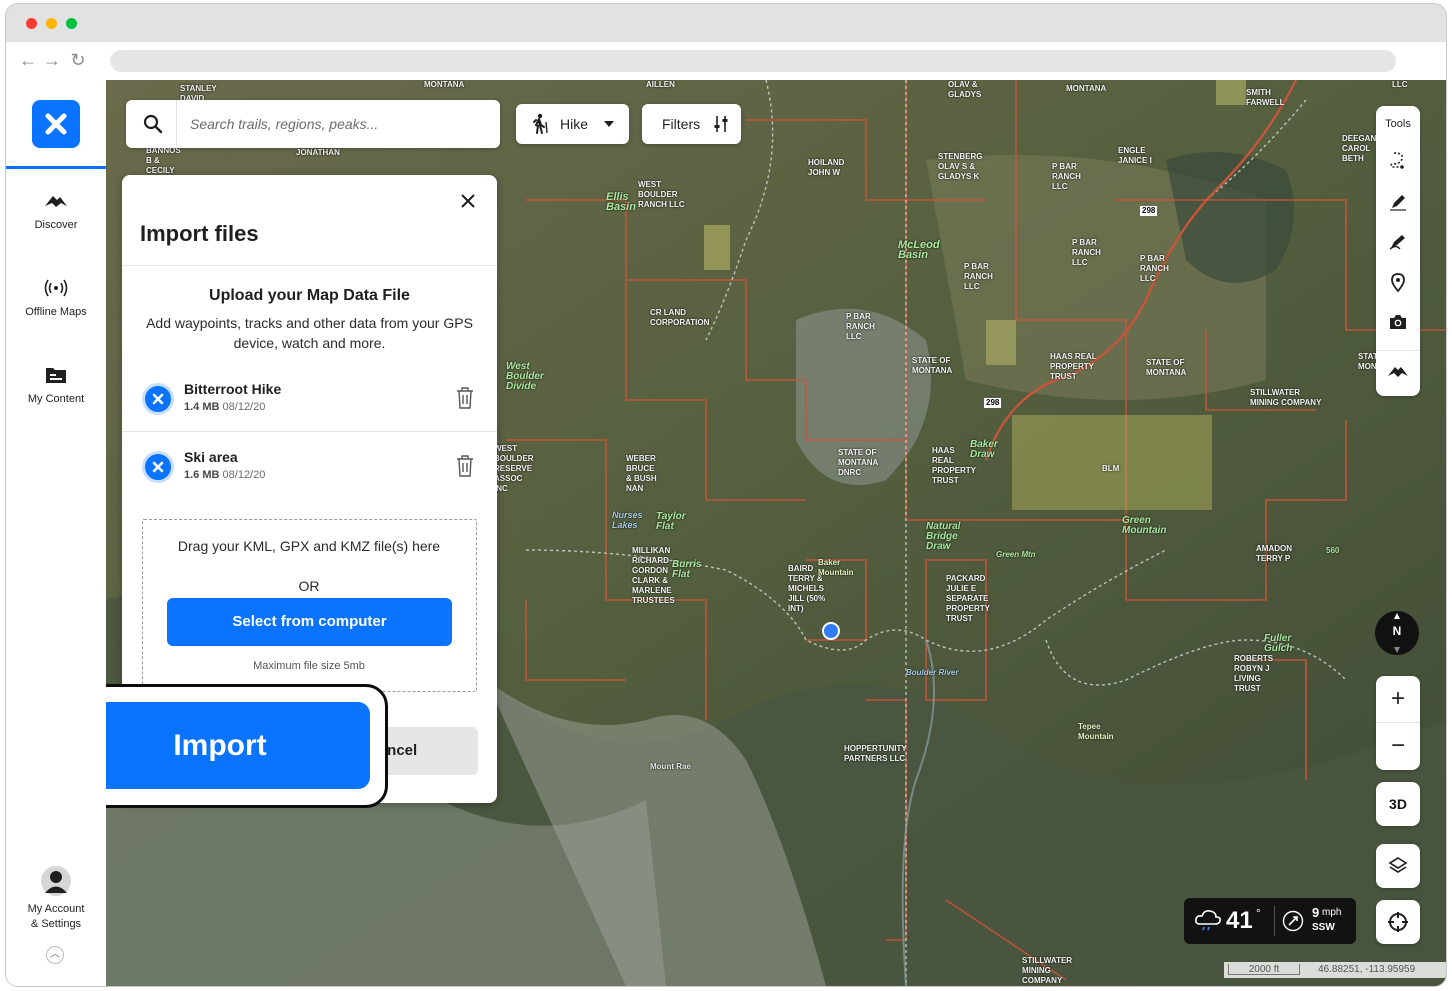 The image size is (1452, 991). What do you see at coordinates (661, 194) in the screenshot?
I see `map-label: WEST BOULDER RANCH LLC` at bounding box center [661, 194].